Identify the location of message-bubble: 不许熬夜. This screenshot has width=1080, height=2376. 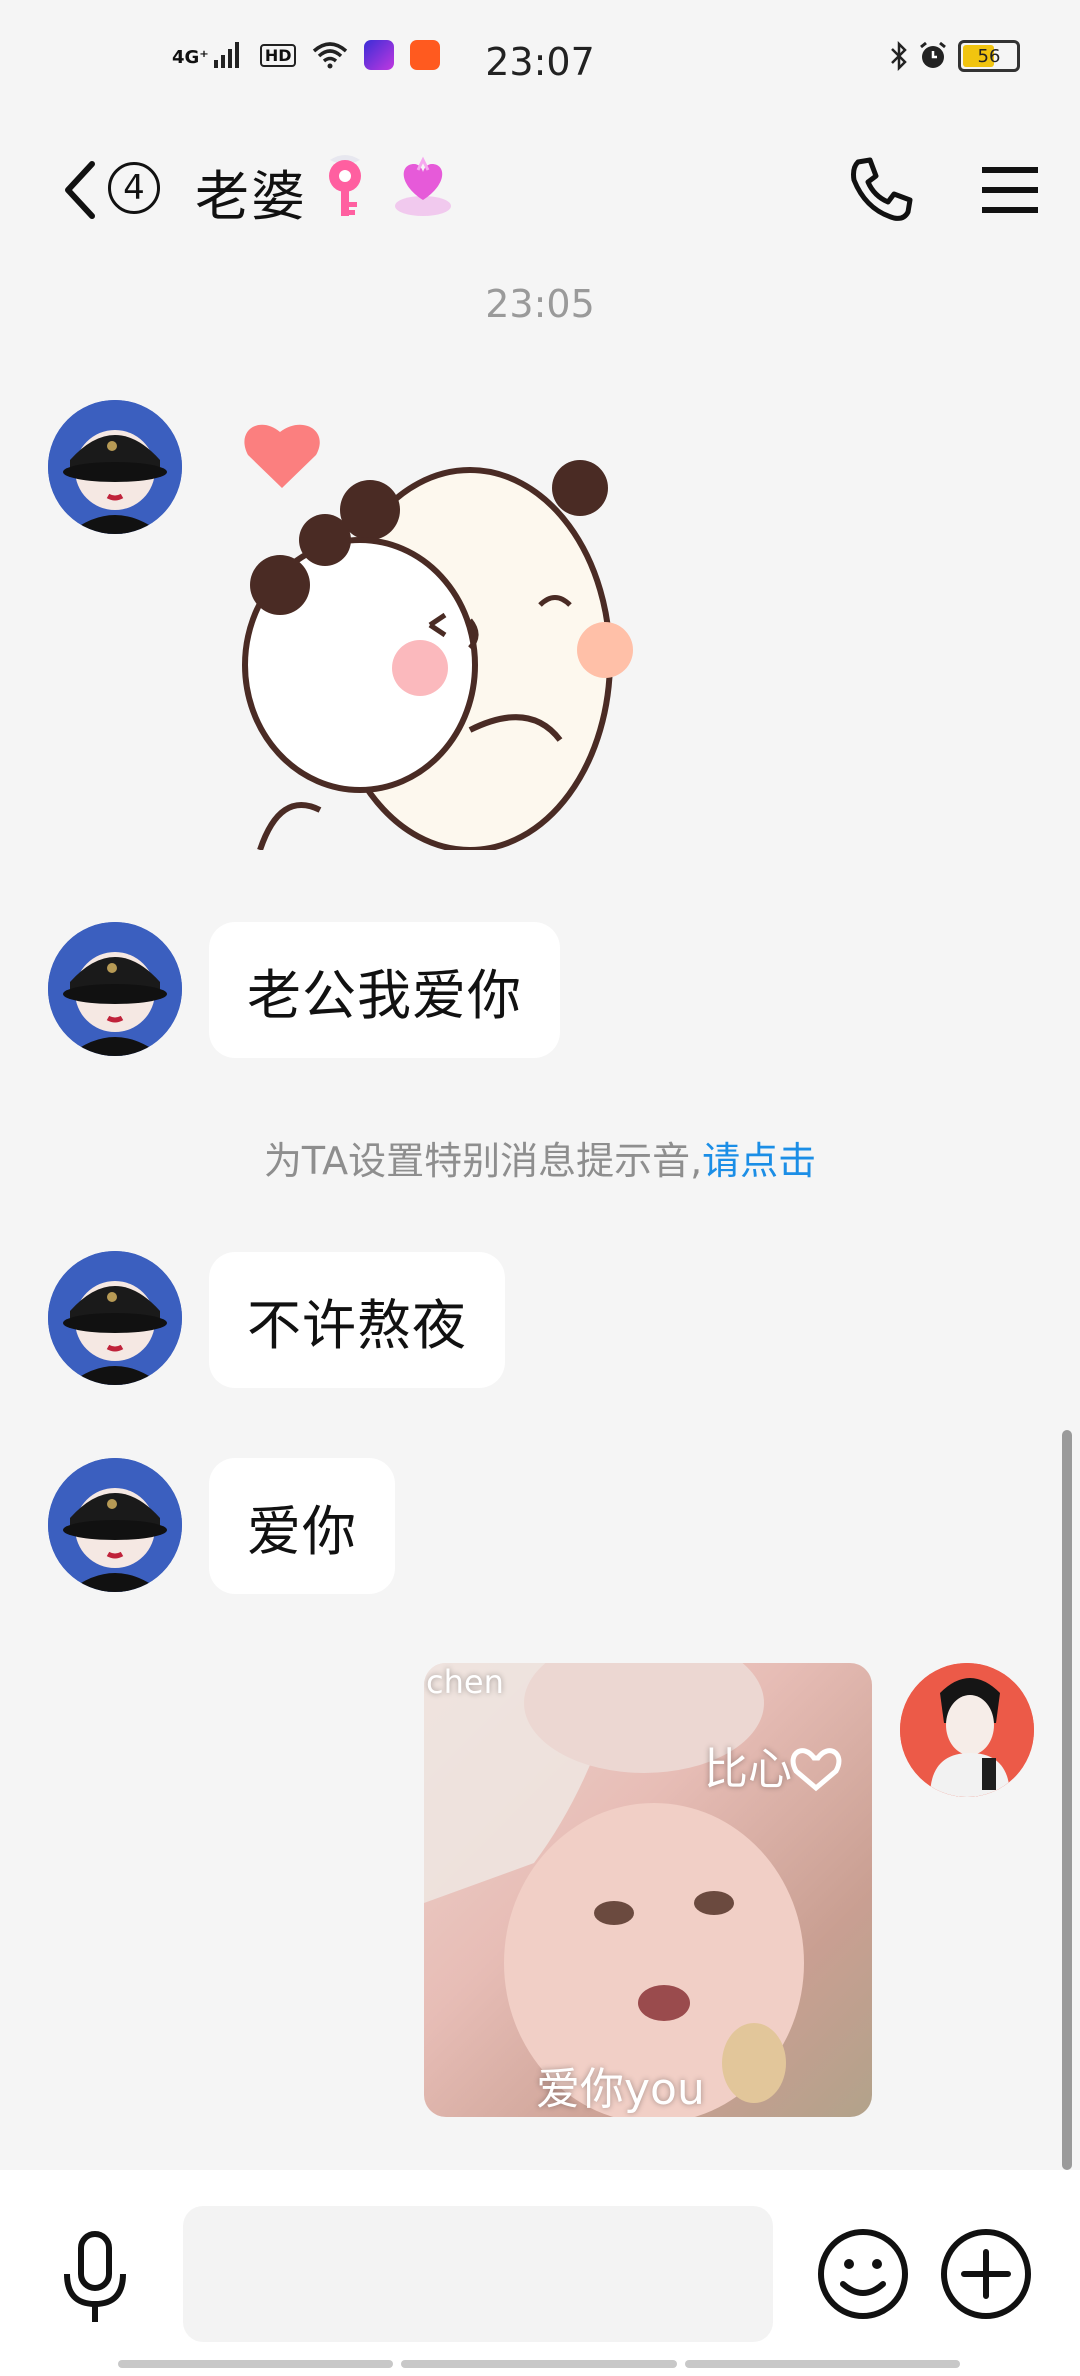
(357, 1320).